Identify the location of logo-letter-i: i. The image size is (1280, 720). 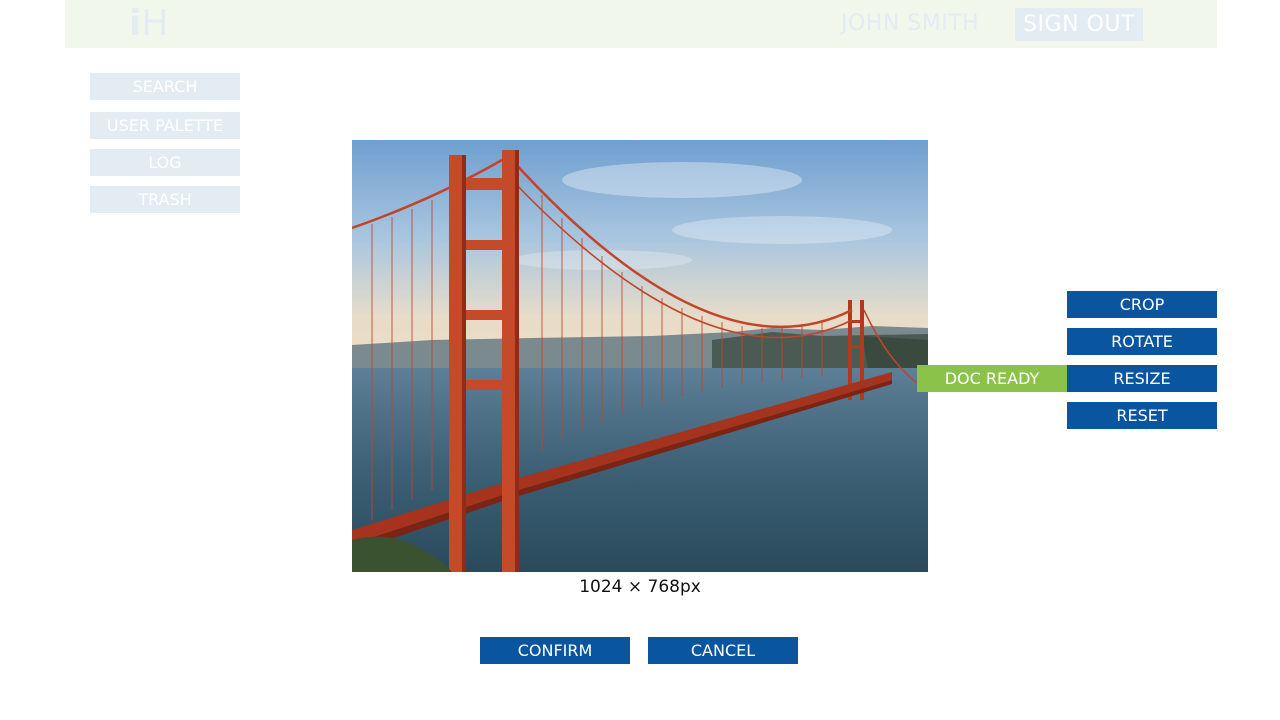
(135, 23).